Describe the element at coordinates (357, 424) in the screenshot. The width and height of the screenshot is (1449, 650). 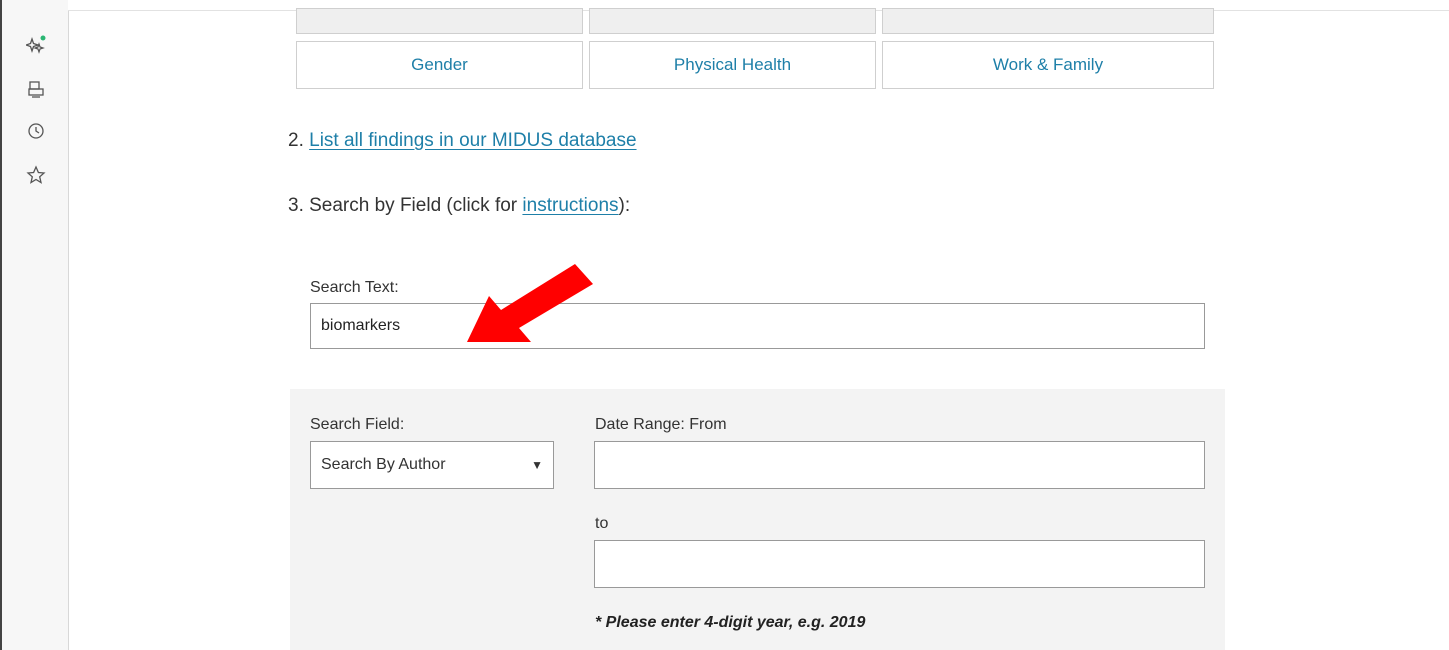
I see `search-field-label: Search Field:` at that location.